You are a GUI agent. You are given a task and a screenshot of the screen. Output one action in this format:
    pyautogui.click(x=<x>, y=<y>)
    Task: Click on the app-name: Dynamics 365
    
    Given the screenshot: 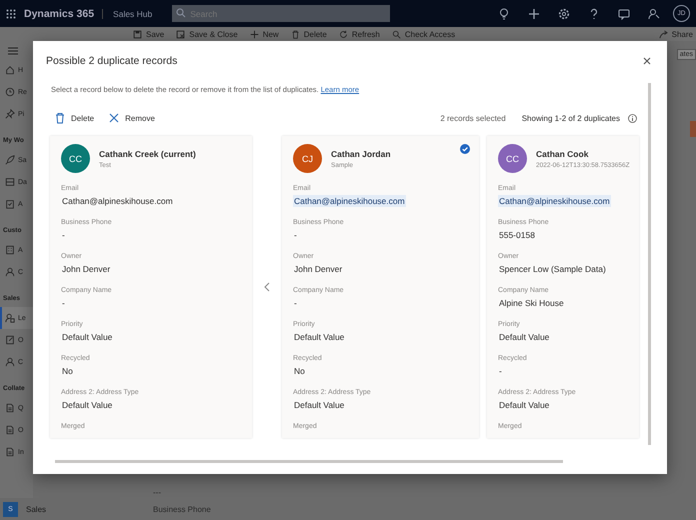 What is the action you would take?
    pyautogui.click(x=59, y=14)
    